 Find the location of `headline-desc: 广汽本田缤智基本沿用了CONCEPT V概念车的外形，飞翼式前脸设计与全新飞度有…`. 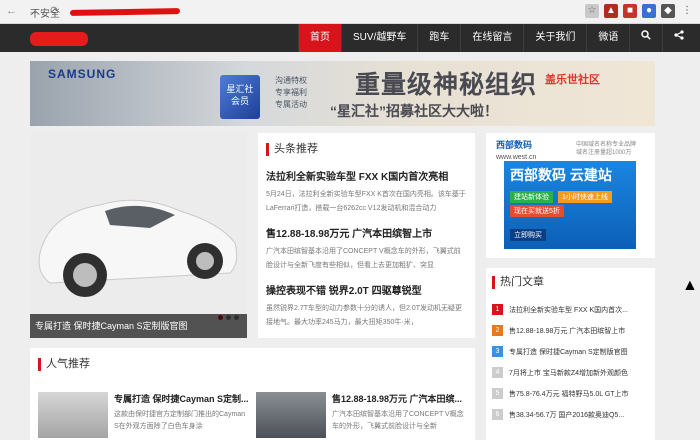

headline-desc: 广汽本田缤智基本沿用了CONCEPT V概念车的外形，飞翼式前脸设计与全新飞度有… is located at coordinates (363, 258).